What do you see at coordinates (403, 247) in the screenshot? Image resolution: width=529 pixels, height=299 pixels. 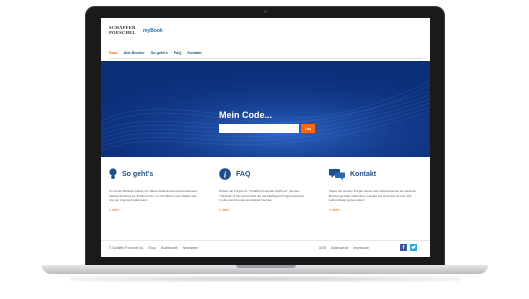 I see `facebook-icon: f` at bounding box center [403, 247].